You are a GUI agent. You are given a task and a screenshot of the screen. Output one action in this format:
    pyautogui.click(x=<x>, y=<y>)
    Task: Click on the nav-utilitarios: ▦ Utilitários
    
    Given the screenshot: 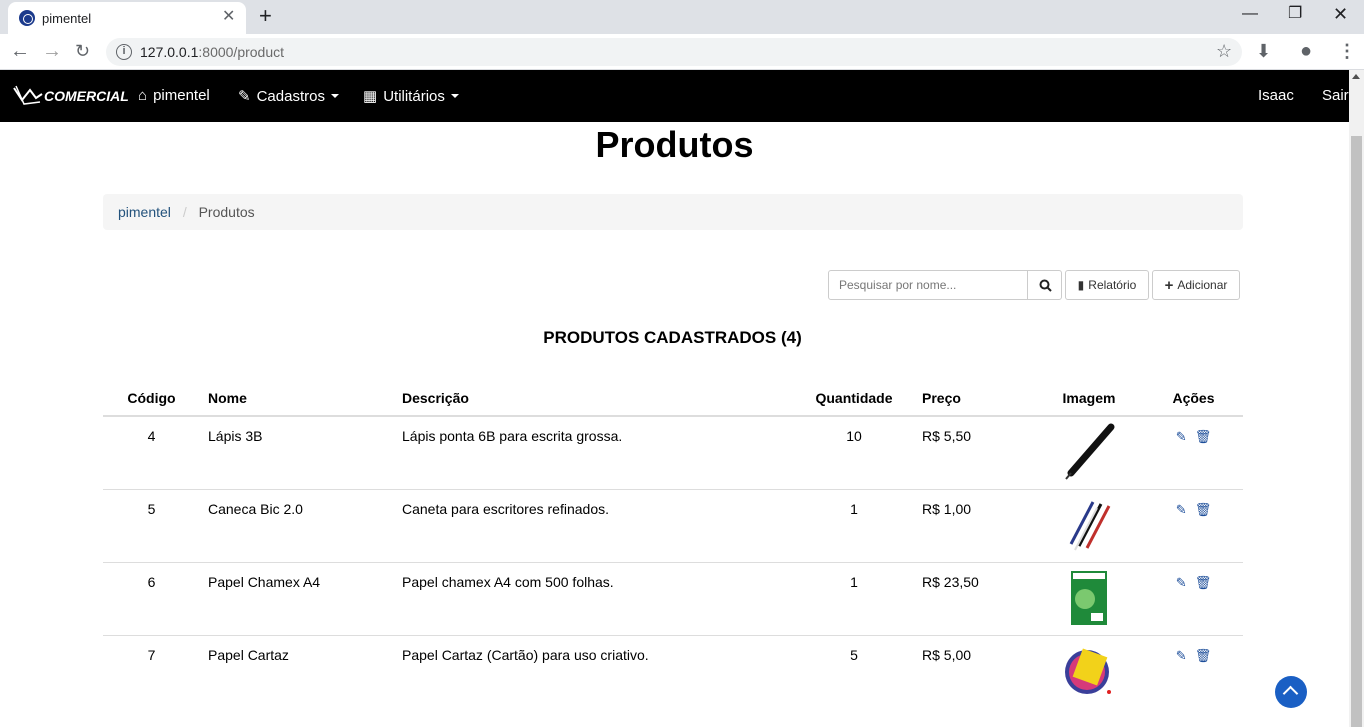 What is the action you would take?
    pyautogui.click(x=411, y=96)
    